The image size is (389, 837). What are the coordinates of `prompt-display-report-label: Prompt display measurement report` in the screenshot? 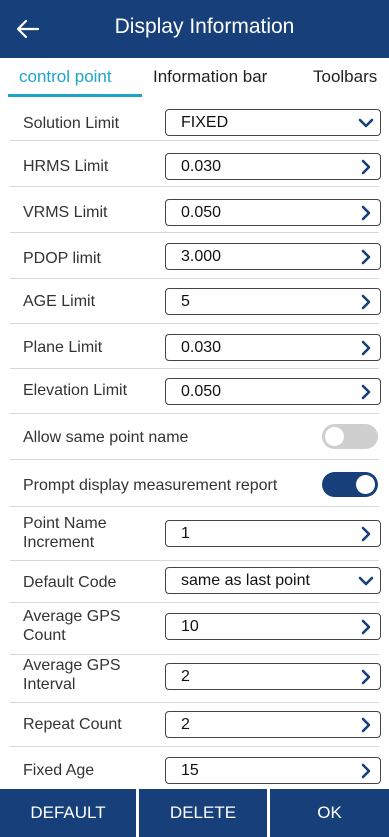 It's located at (150, 485).